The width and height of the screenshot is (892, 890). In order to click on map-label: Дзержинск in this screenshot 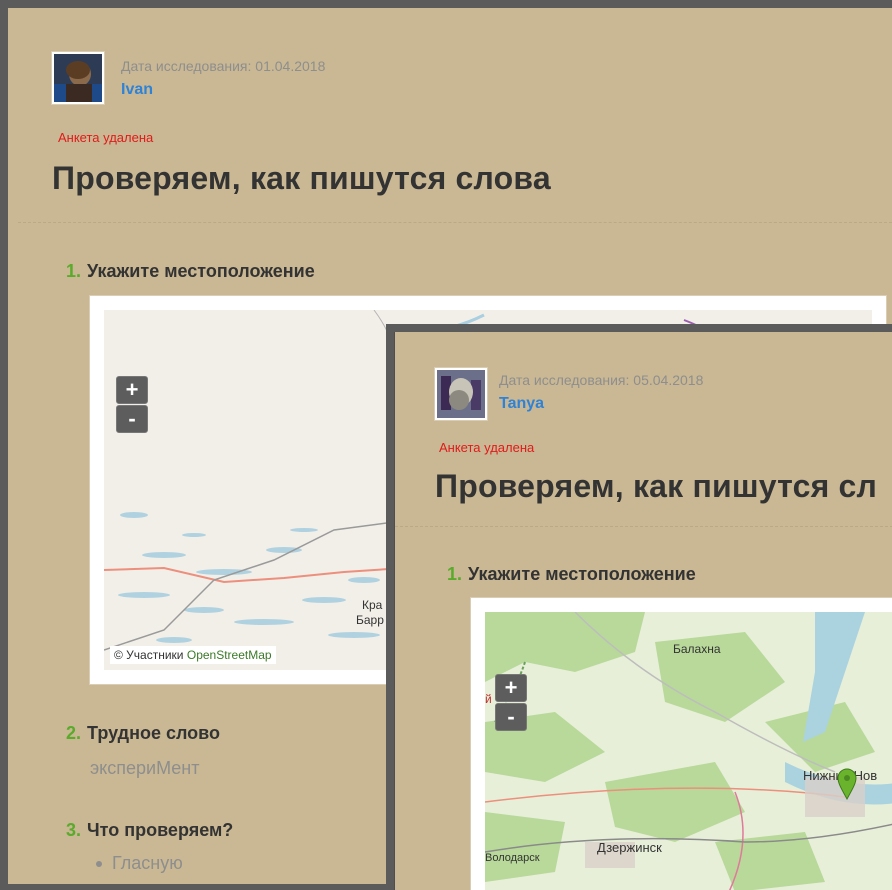, I will do `click(629, 847)`.